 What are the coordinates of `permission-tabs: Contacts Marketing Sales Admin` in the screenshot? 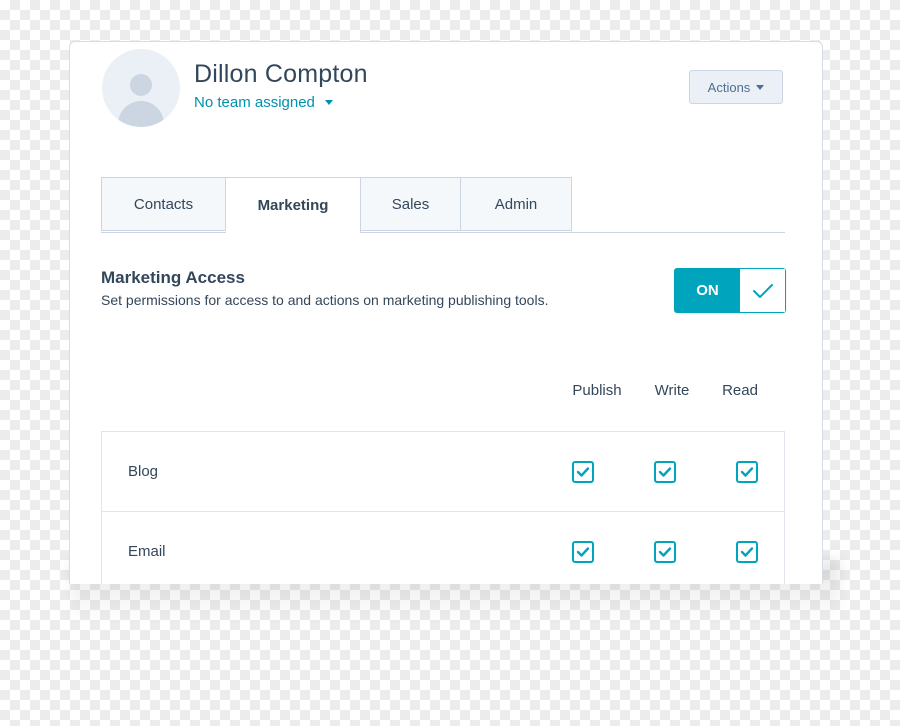 It's located at (443, 205).